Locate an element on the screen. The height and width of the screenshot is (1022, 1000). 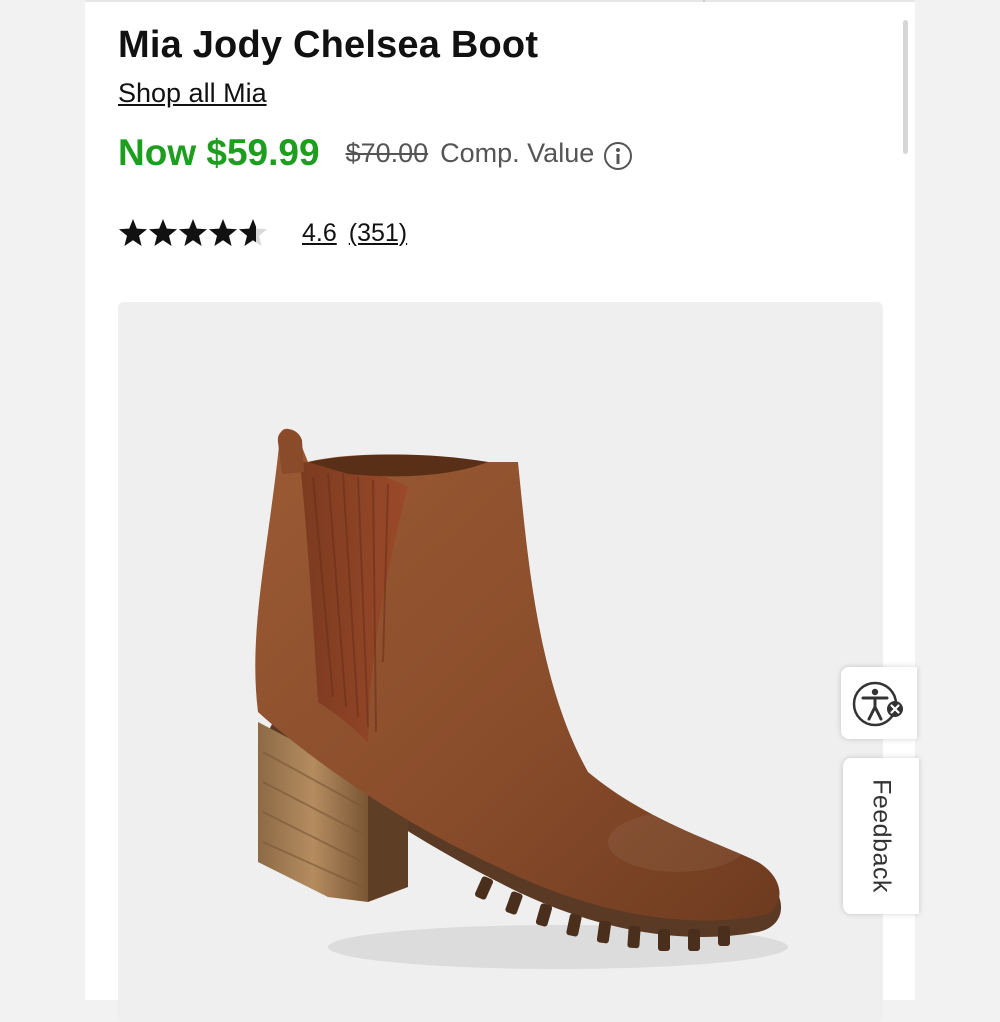
sale-price: Now $59.99 is located at coordinates (219, 152).